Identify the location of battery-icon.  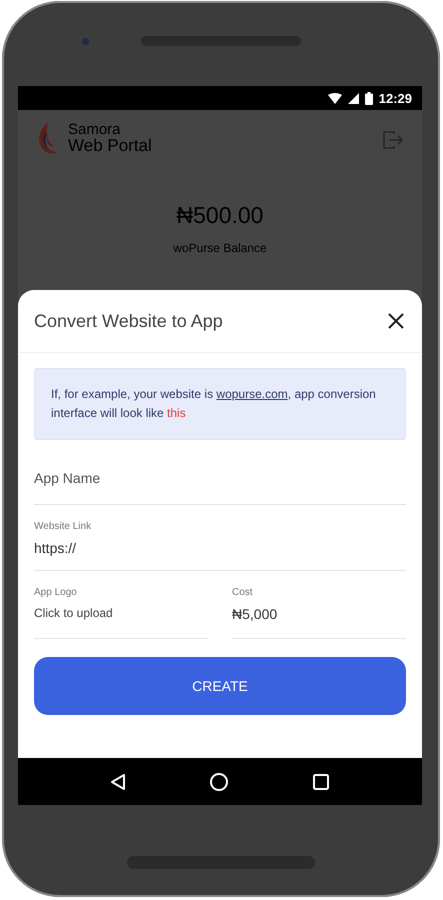
(368, 98).